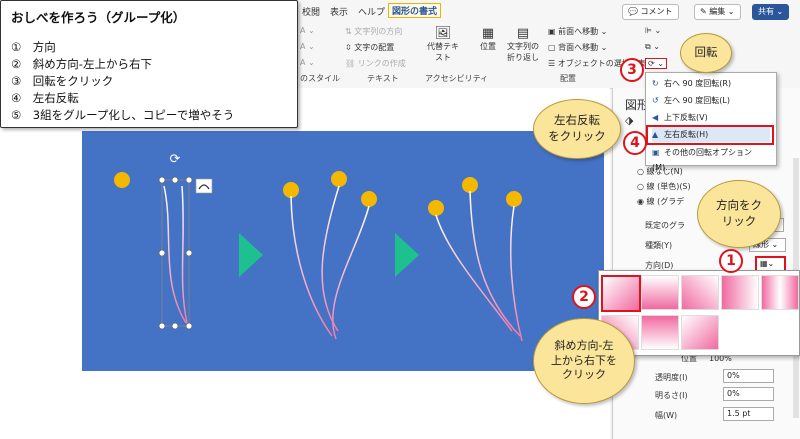 The image size is (800, 439). I want to click on wrap-text-icon: ▤, so click(523, 33).